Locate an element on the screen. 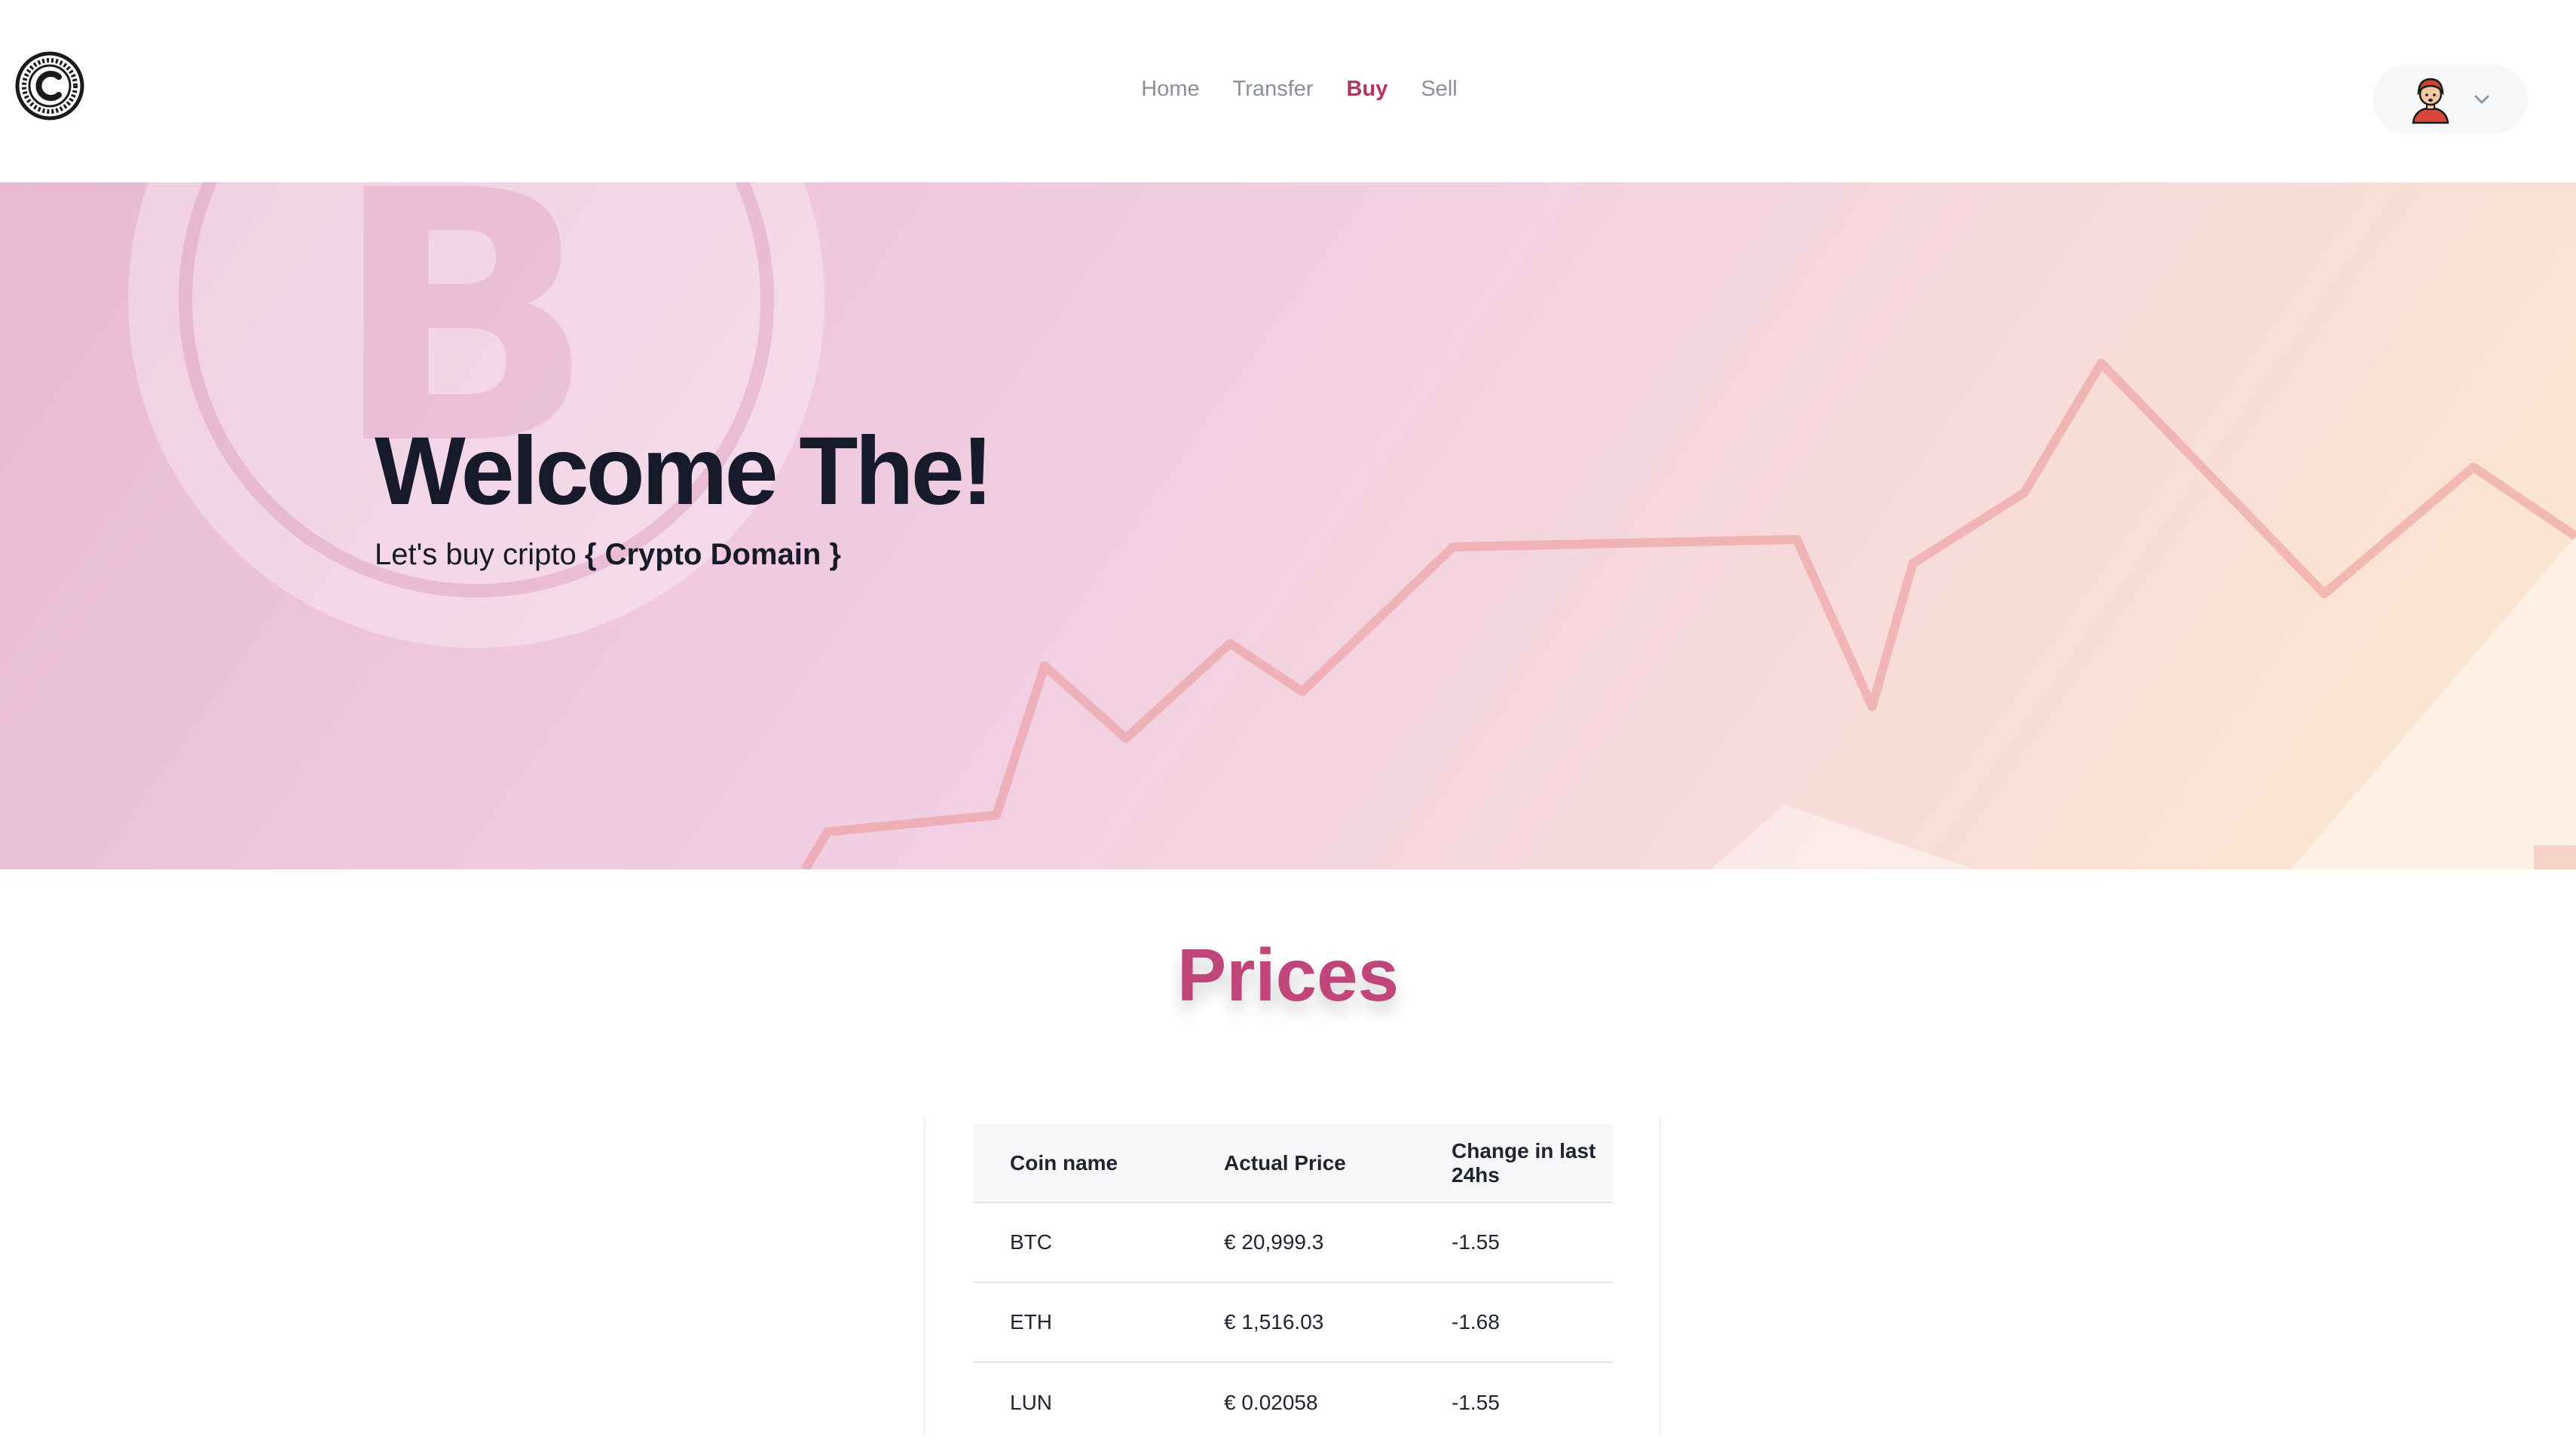 The height and width of the screenshot is (1442, 2576). coin-name-cell: BTC is located at coordinates (1031, 1242).